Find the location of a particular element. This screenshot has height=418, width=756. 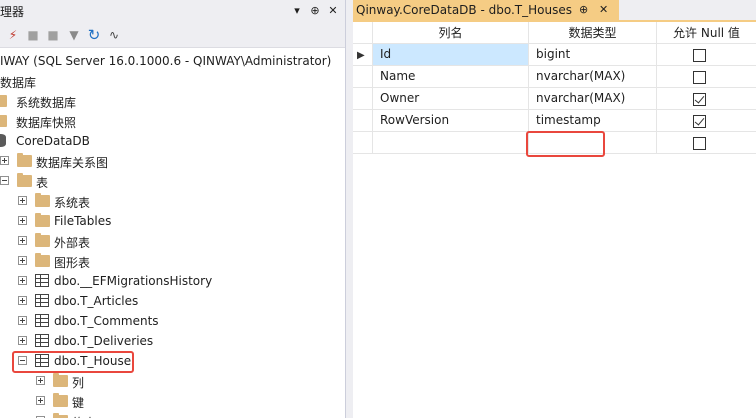

constraints-label: 约束 is located at coordinates (84, 416).